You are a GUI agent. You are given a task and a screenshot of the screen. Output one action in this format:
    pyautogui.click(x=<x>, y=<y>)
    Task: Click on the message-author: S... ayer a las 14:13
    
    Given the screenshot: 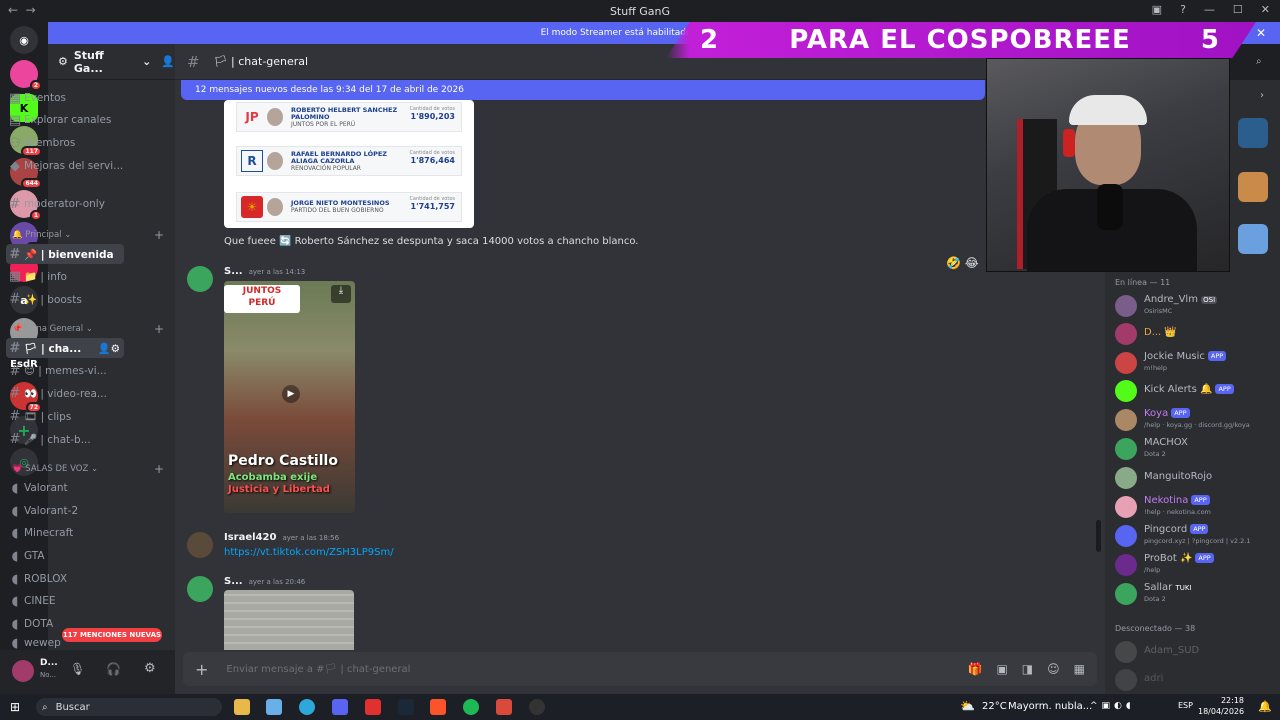 What is the action you would take?
    pyautogui.click(x=264, y=271)
    